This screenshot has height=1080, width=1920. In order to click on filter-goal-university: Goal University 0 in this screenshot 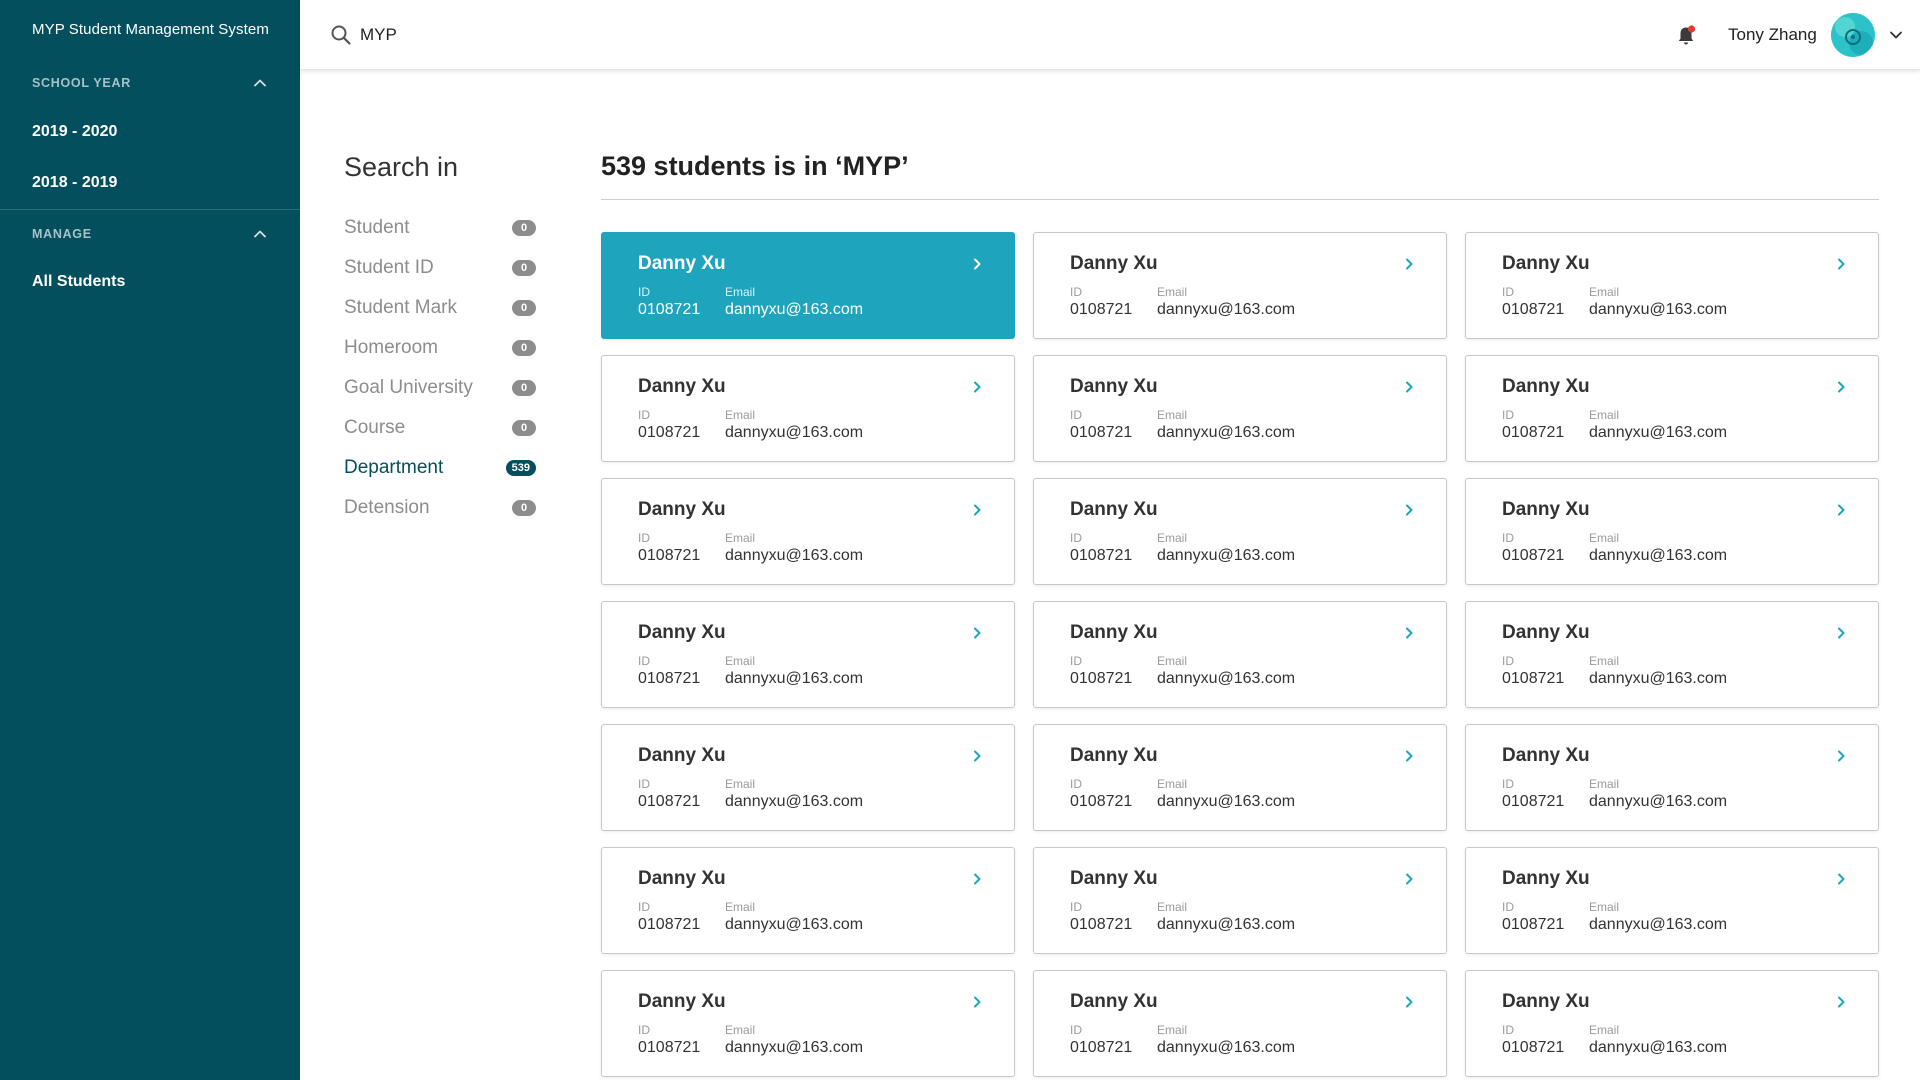, I will do `click(440, 388)`.